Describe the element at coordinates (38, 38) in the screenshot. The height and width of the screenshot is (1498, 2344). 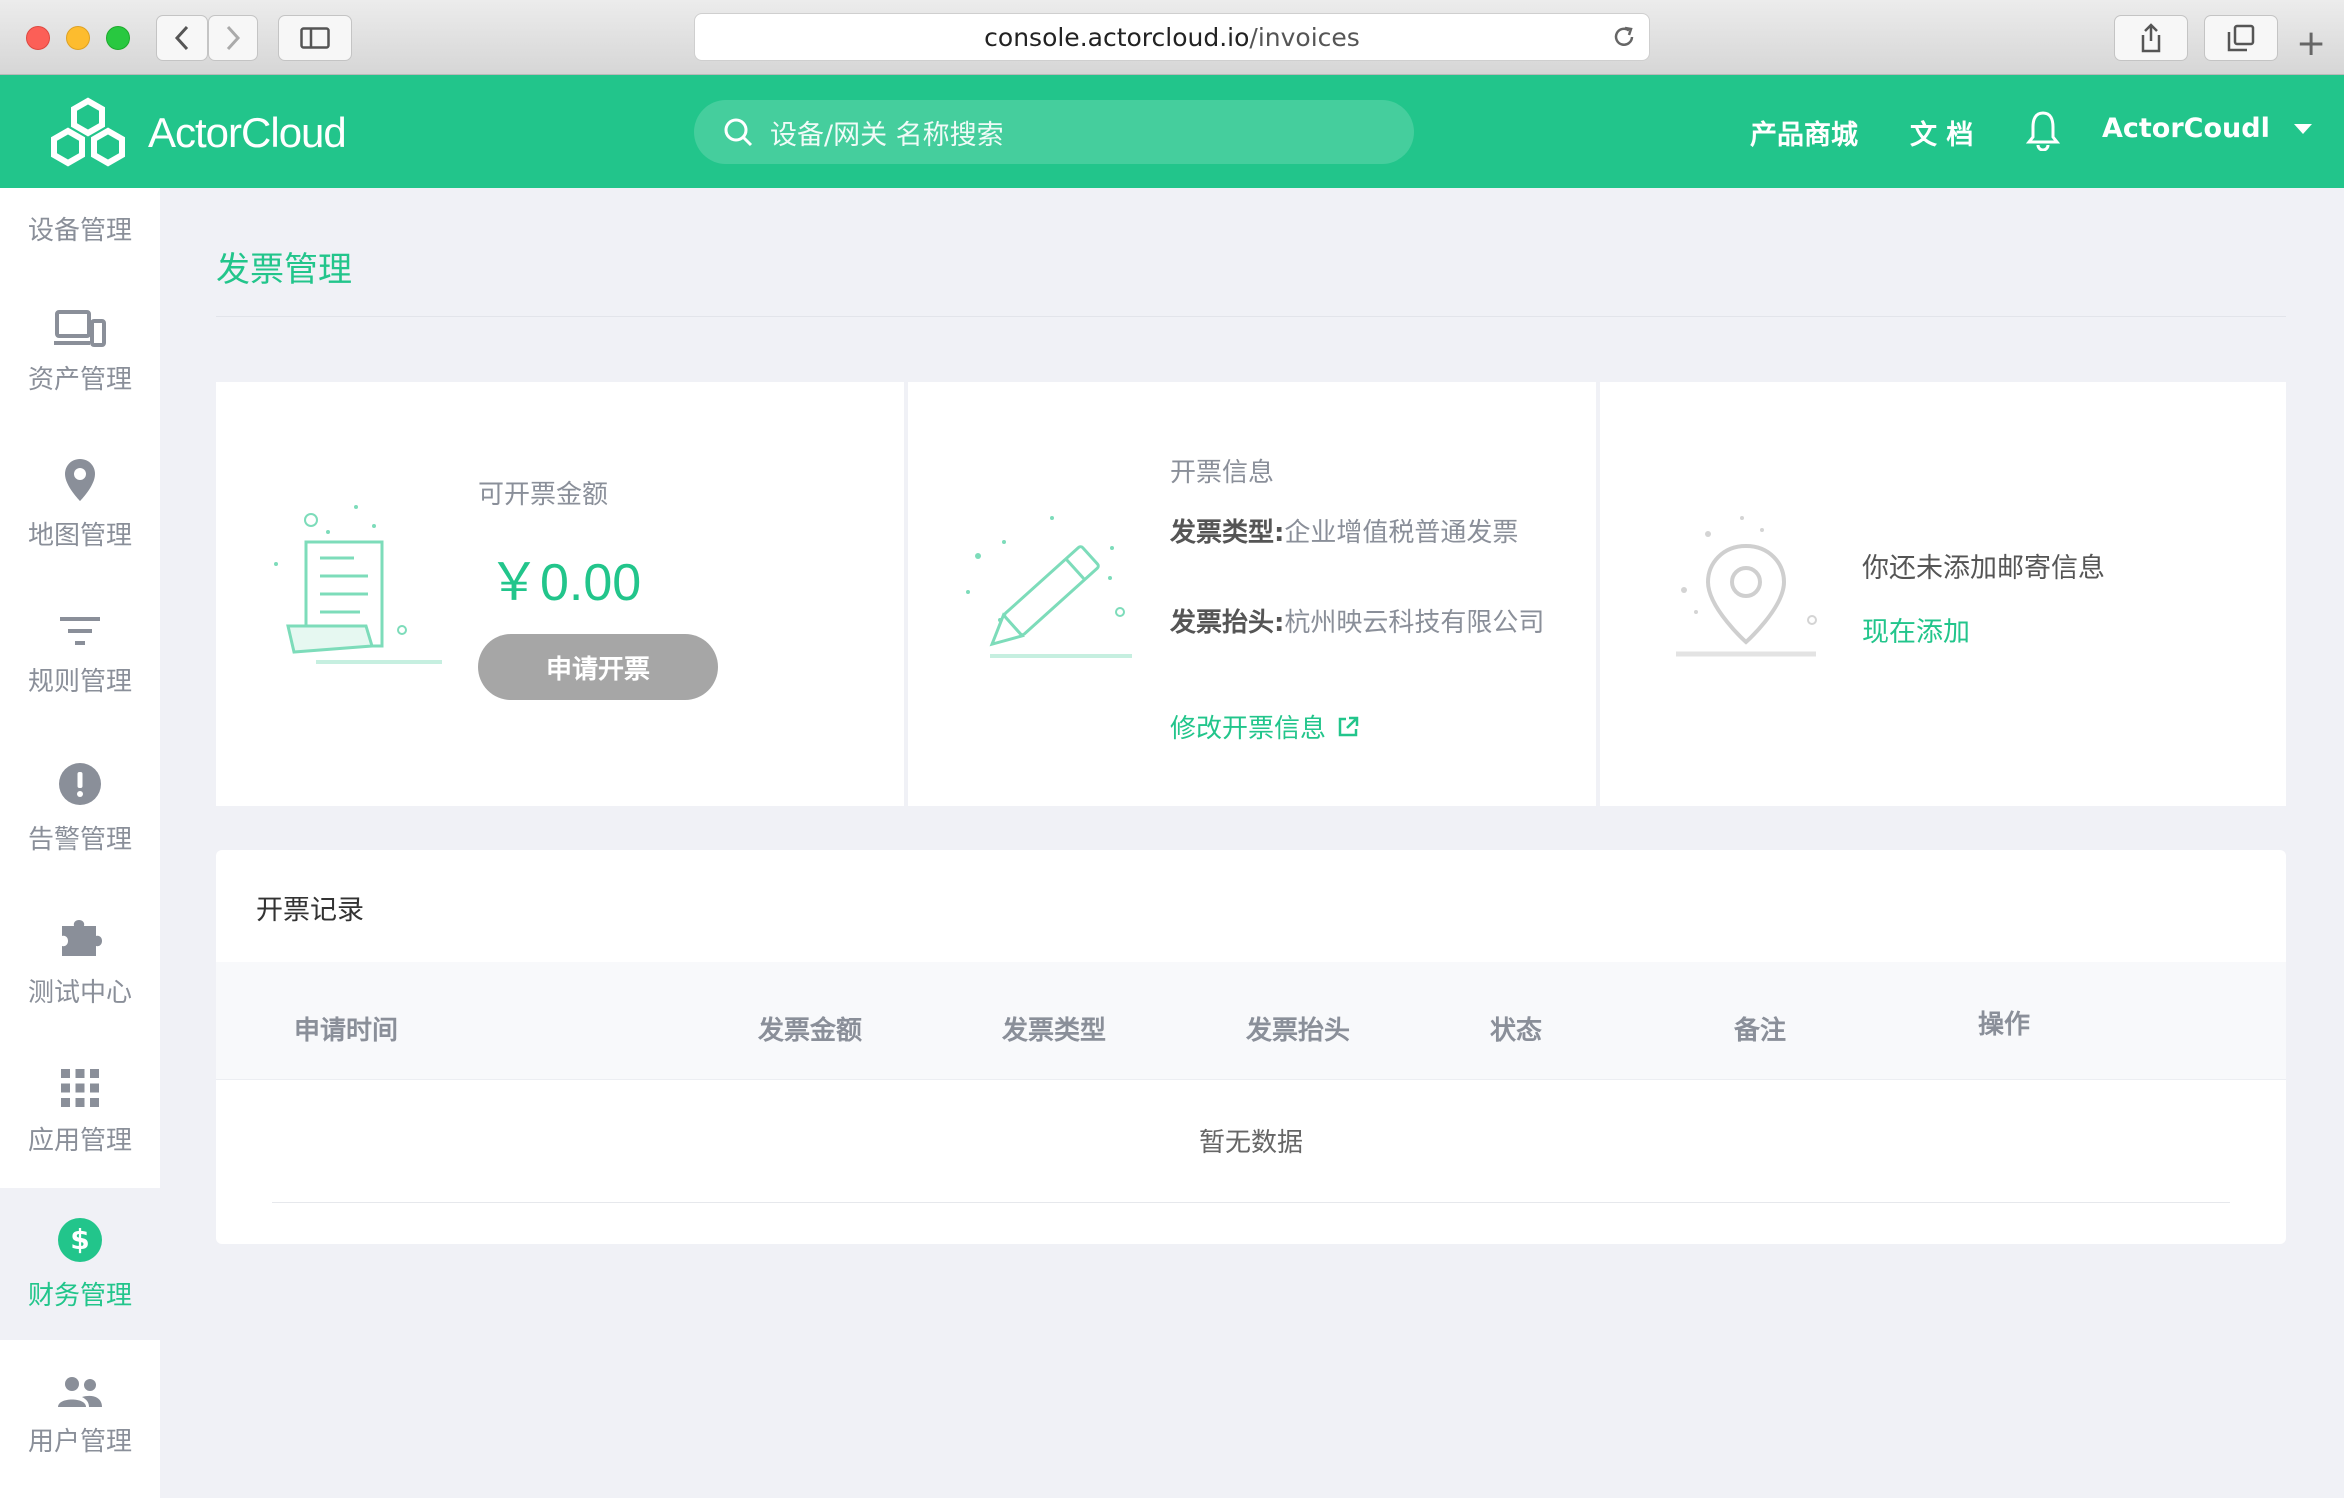
I see `close-window-button` at that location.